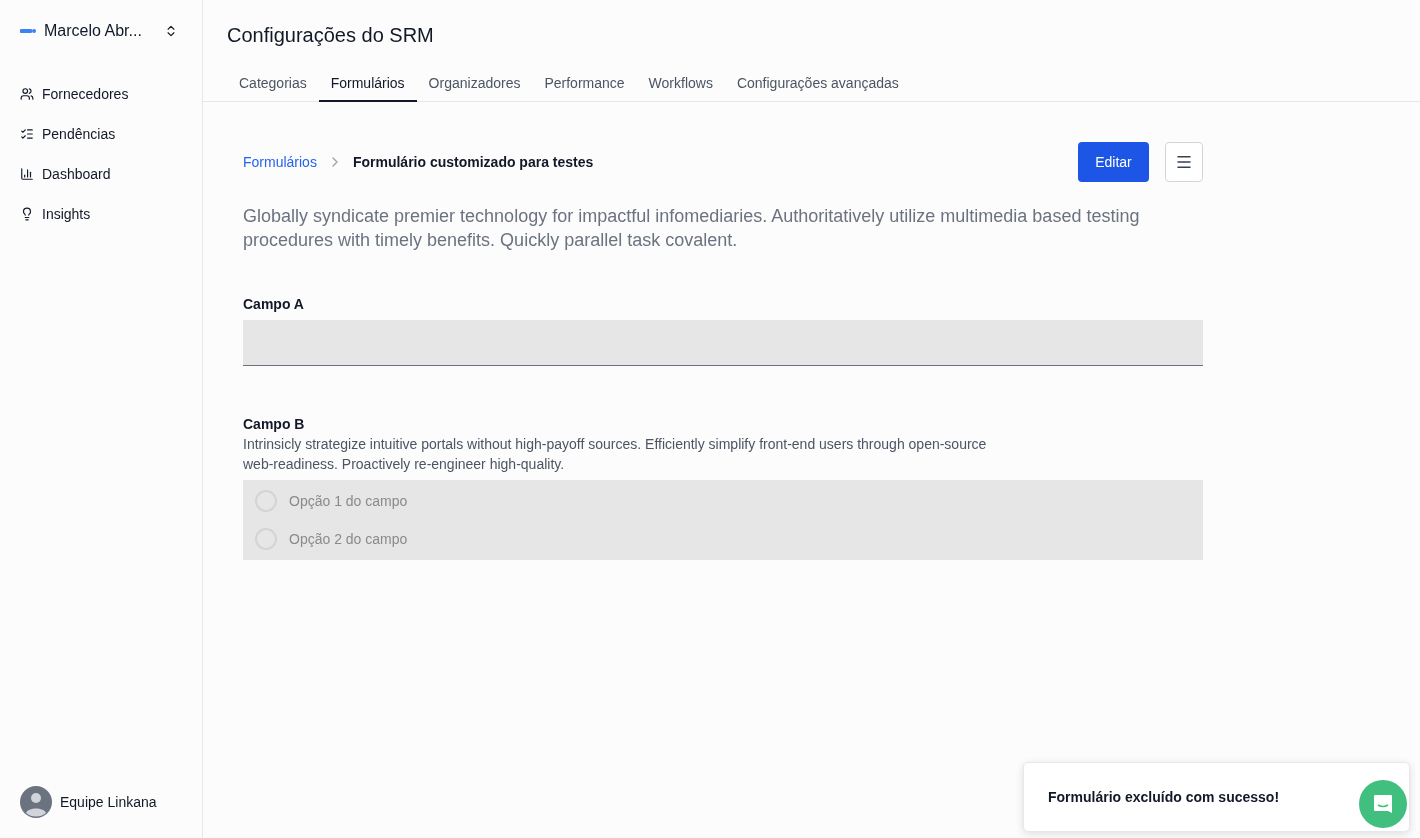 The image size is (1420, 838). Describe the element at coordinates (331, 35) in the screenshot. I see `page-title: Configurações do SRM` at that location.